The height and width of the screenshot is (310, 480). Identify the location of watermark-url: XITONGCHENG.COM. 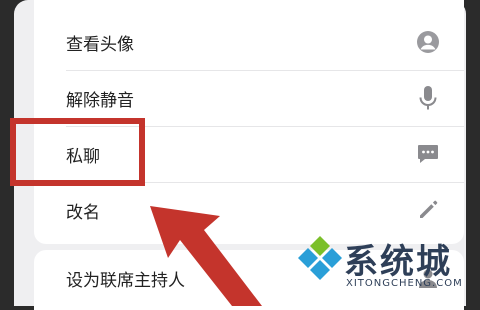
(404, 283).